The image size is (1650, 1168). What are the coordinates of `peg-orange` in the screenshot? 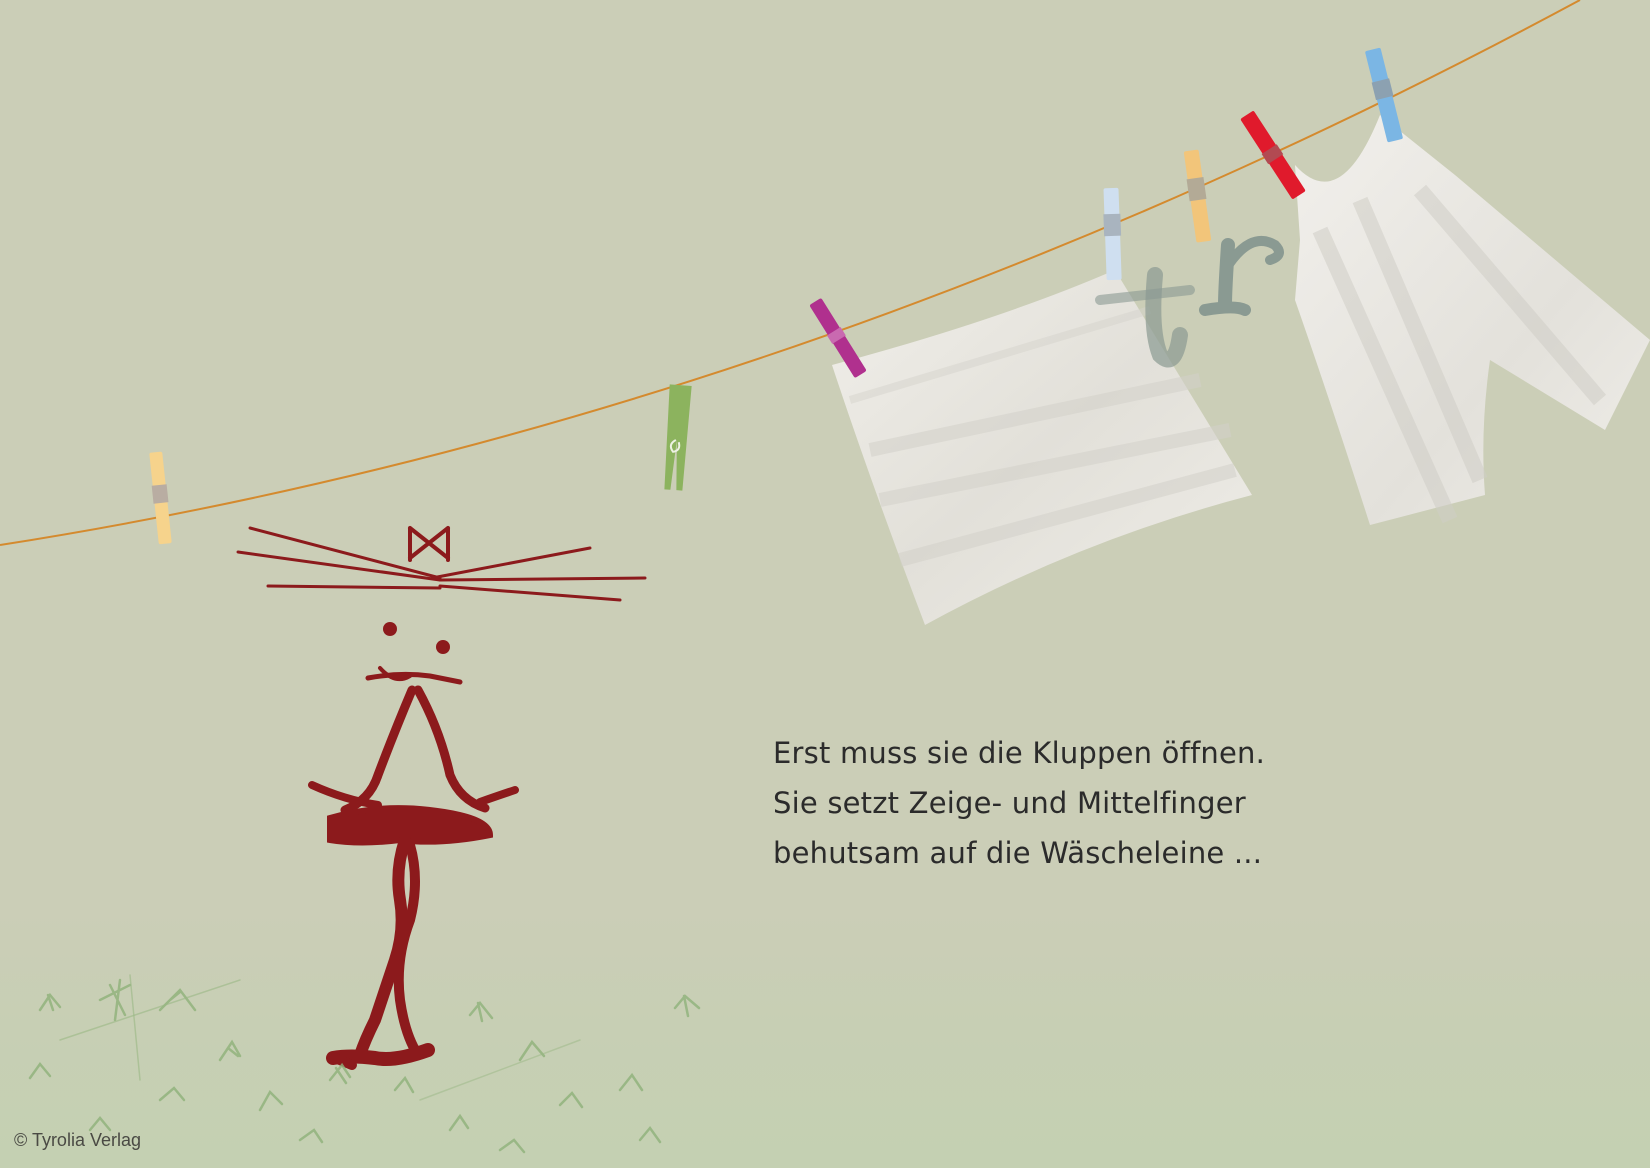 It's located at (1197, 196).